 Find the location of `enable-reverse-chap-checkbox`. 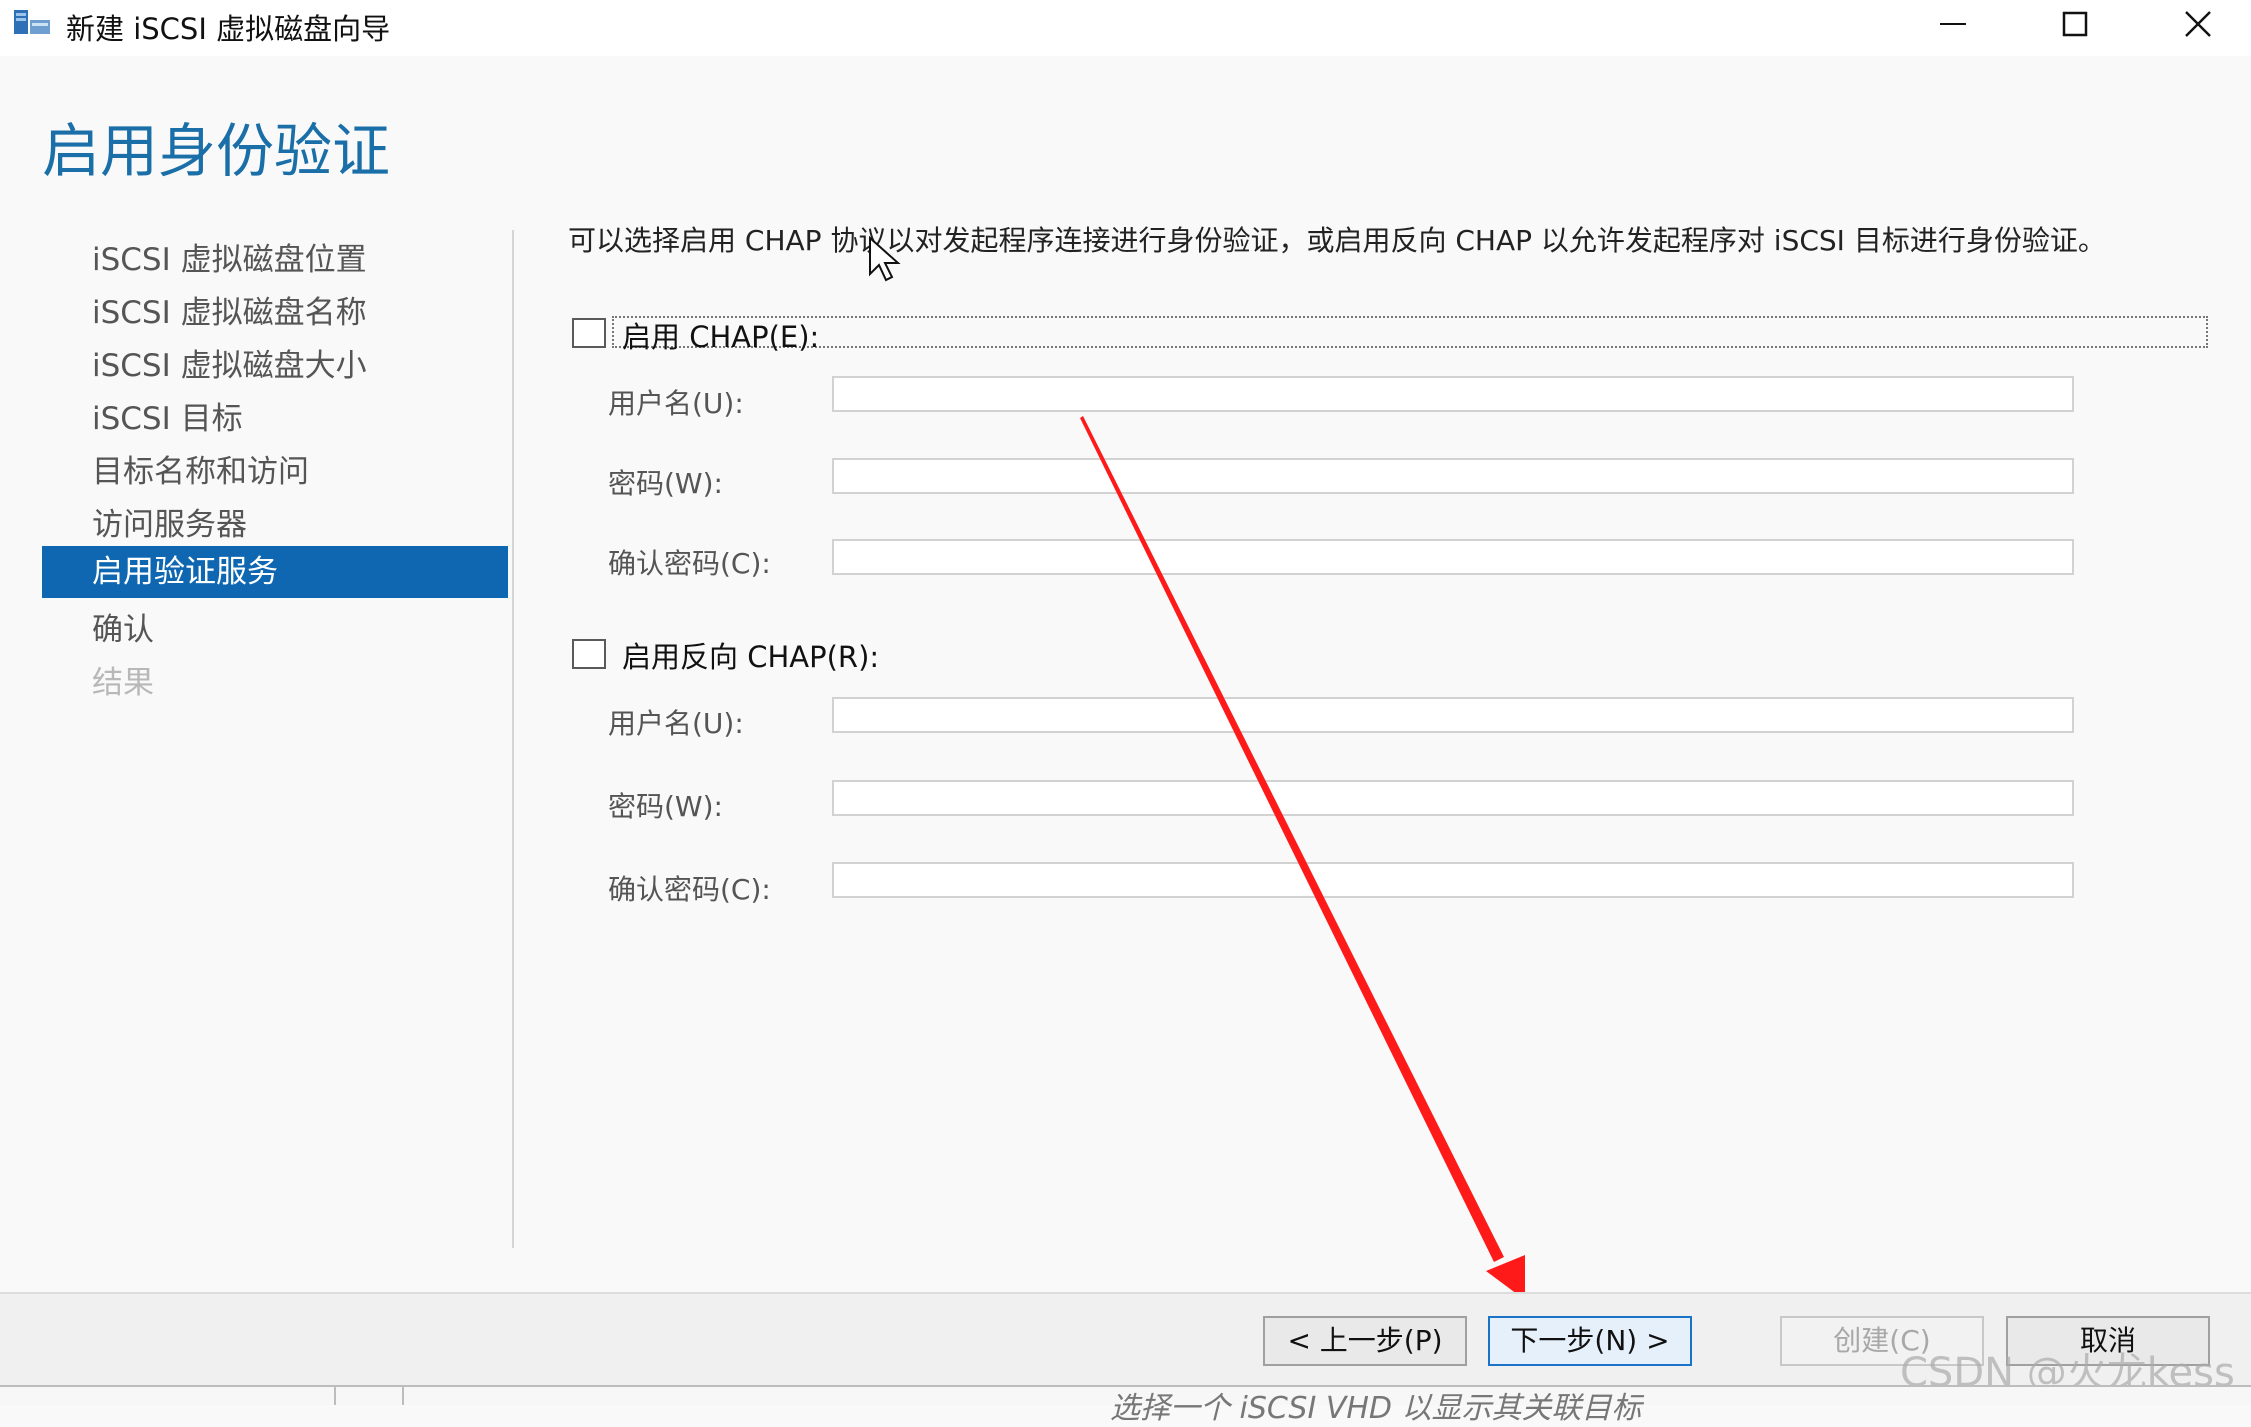

enable-reverse-chap-checkbox is located at coordinates (589, 654).